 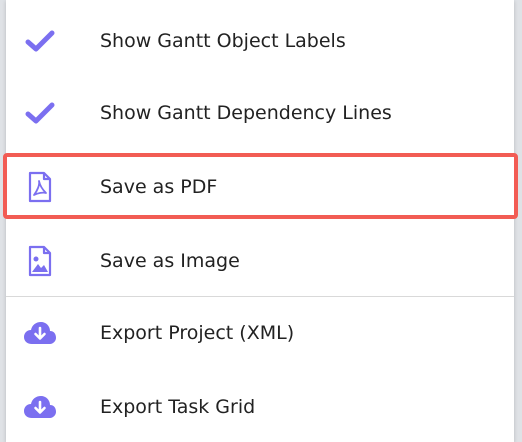 I want to click on menu-divider, so click(x=260, y=296).